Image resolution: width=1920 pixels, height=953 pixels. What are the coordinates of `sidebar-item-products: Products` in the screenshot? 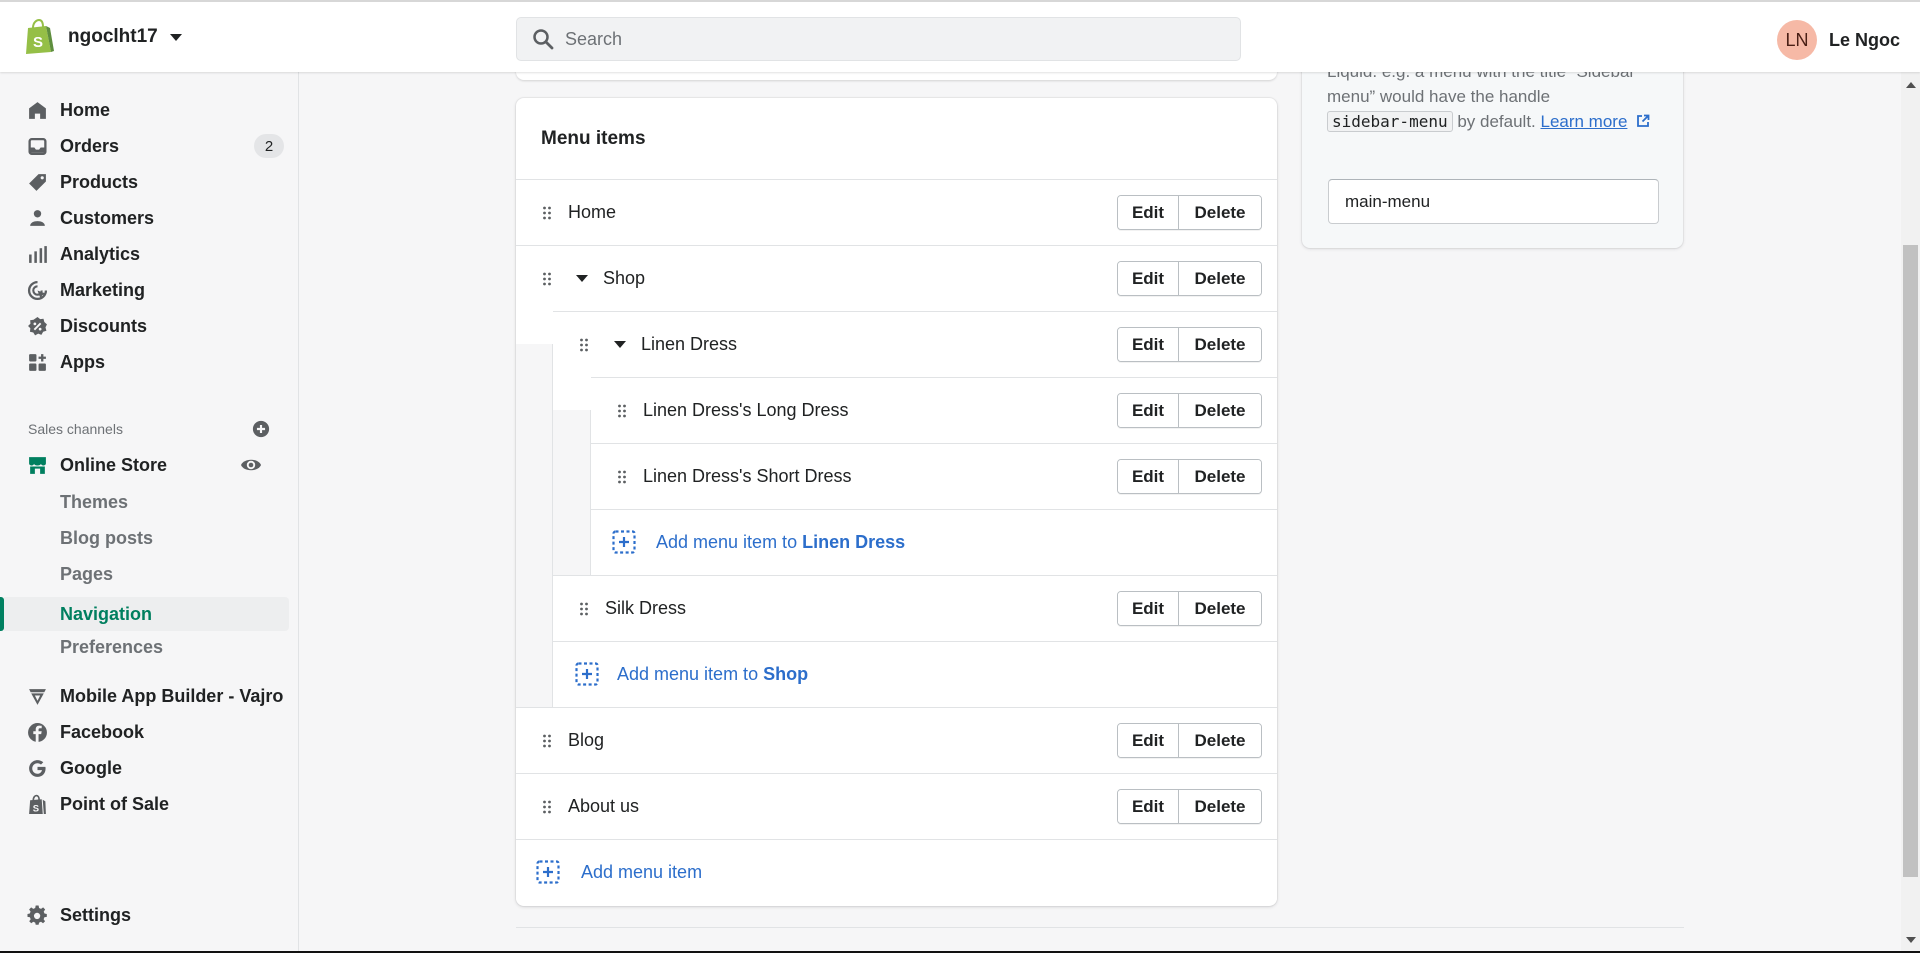 It's located at (145, 182).